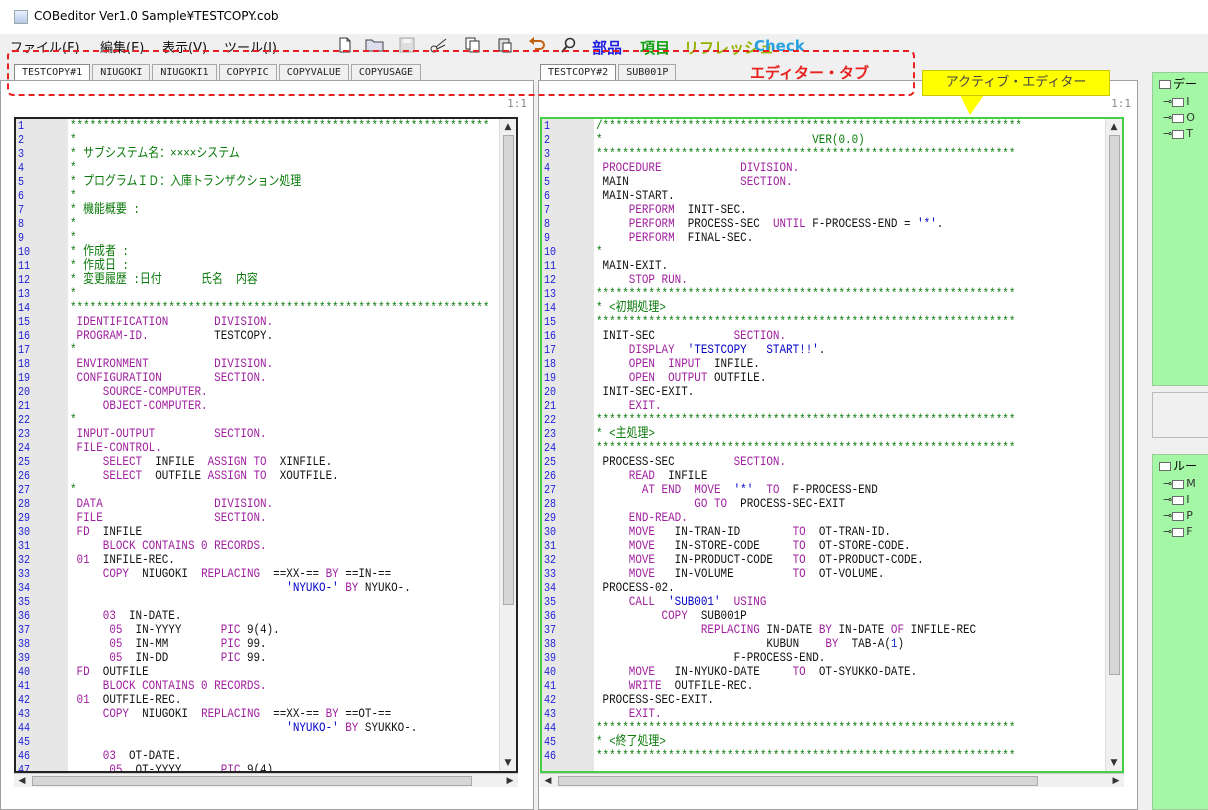 The height and width of the screenshot is (810, 1208). Describe the element at coordinates (809, 490) in the screenshot. I see `code-line: AT END MOVE '*' TO F-PROCESS-END` at that location.